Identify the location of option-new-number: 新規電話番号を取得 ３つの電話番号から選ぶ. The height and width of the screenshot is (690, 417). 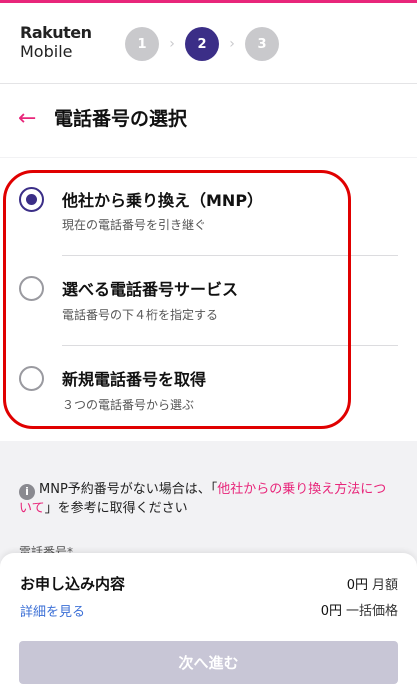
(208, 390).